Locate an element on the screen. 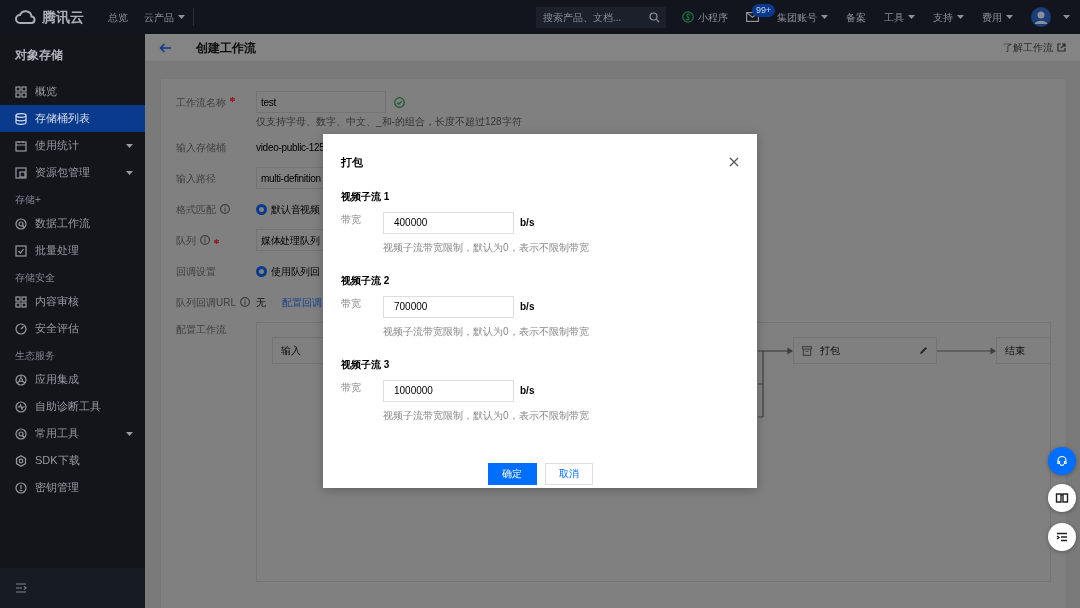 This screenshot has height=608, width=1080. dialog-title: 打包 is located at coordinates (352, 162).